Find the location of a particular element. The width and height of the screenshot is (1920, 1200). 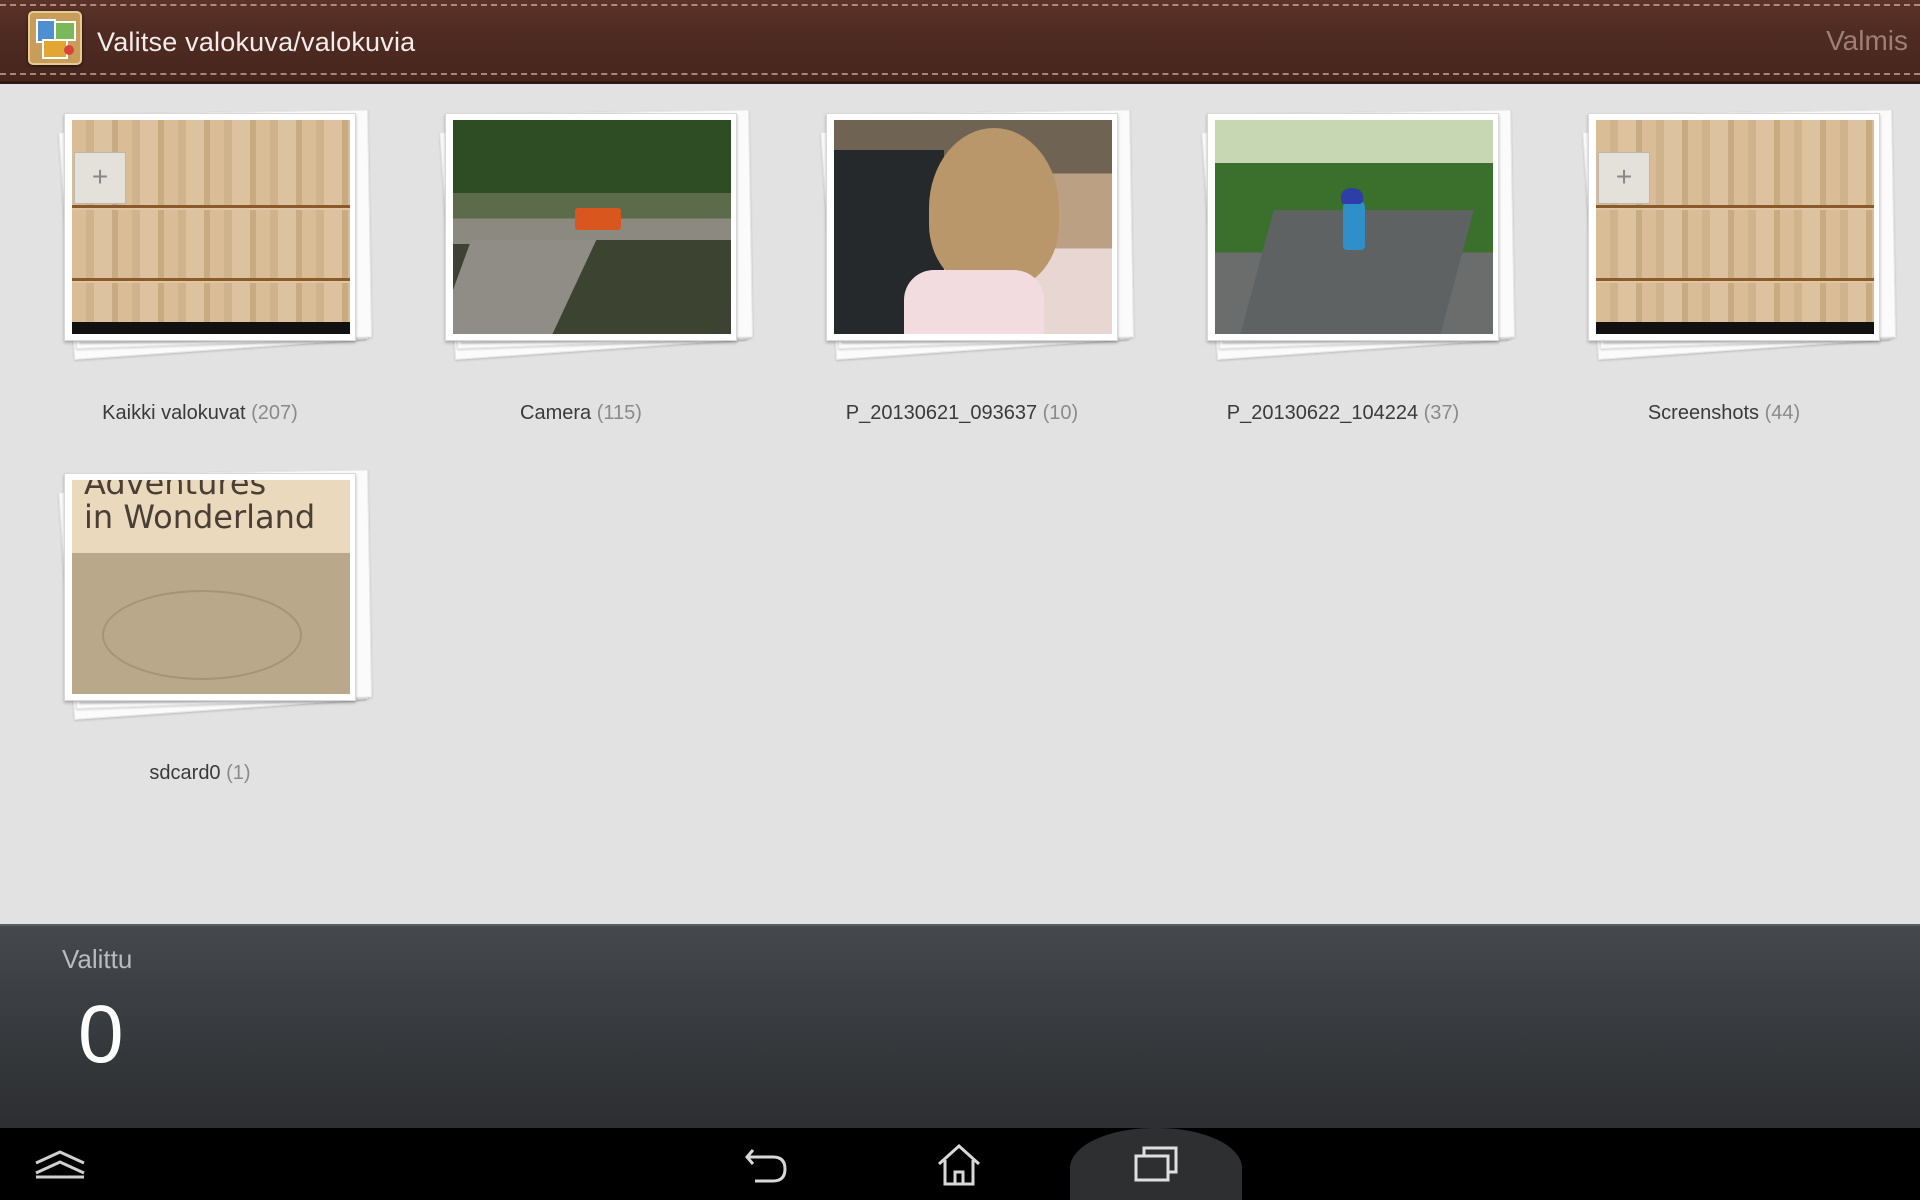

back-icon is located at coordinates (766, 1164).